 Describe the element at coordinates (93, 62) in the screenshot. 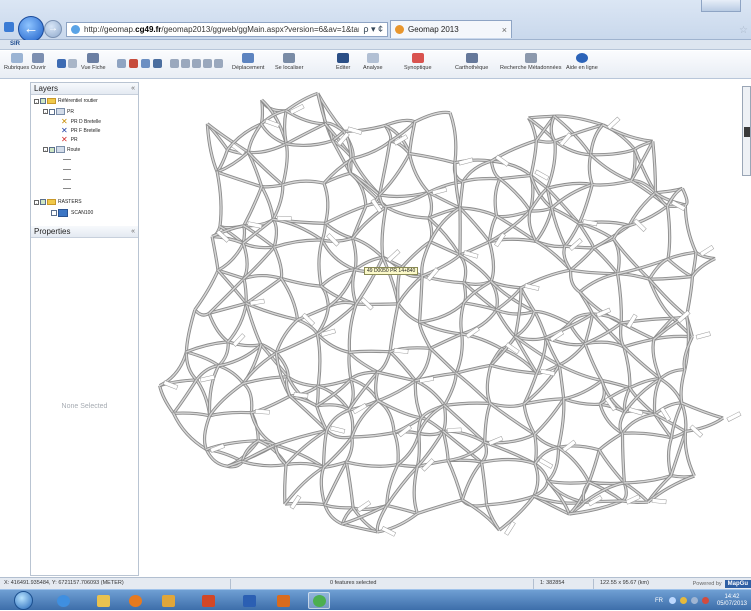

I see `vue-fiche-button: Vue Fiche` at that location.